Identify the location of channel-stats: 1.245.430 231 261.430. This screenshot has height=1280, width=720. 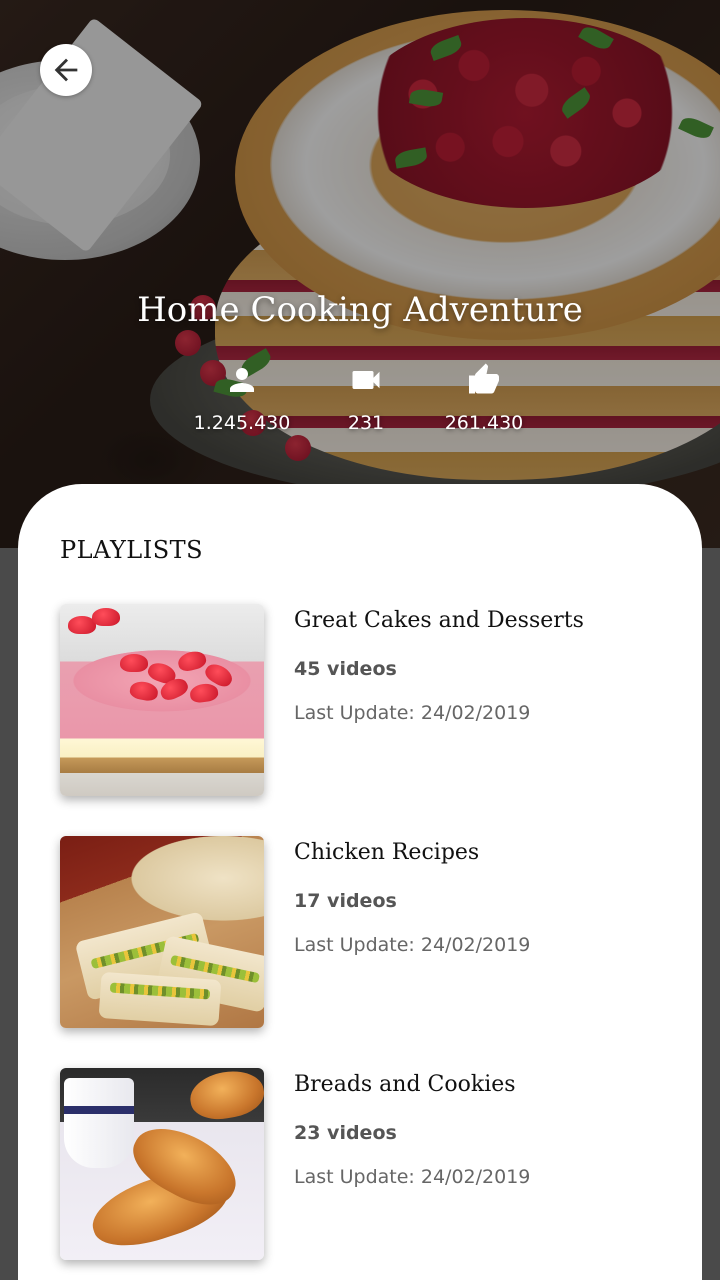
(360, 402).